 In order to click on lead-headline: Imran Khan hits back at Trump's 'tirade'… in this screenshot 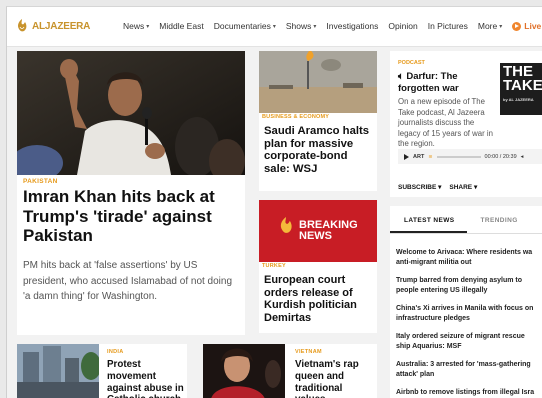, I will do `click(133, 216)`.